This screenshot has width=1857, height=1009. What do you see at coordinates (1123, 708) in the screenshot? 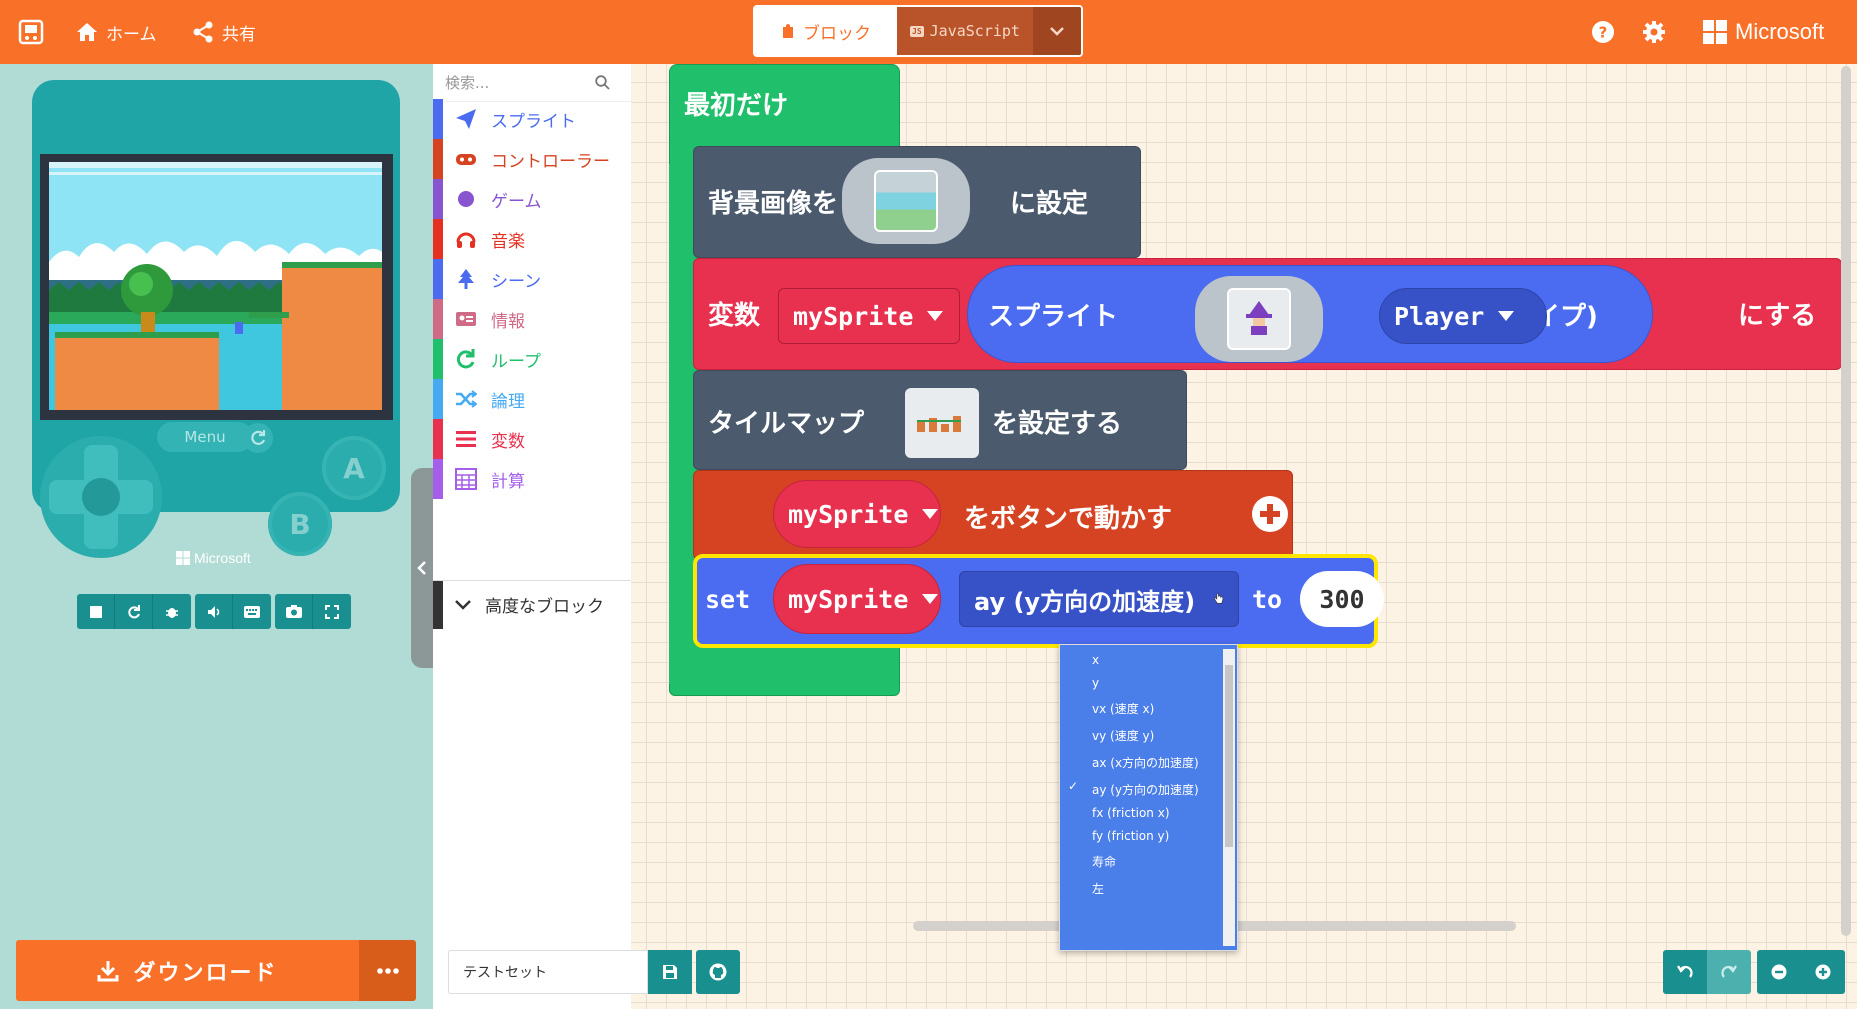
I see `dropdown-option-2: vx (速度 x)` at bounding box center [1123, 708].